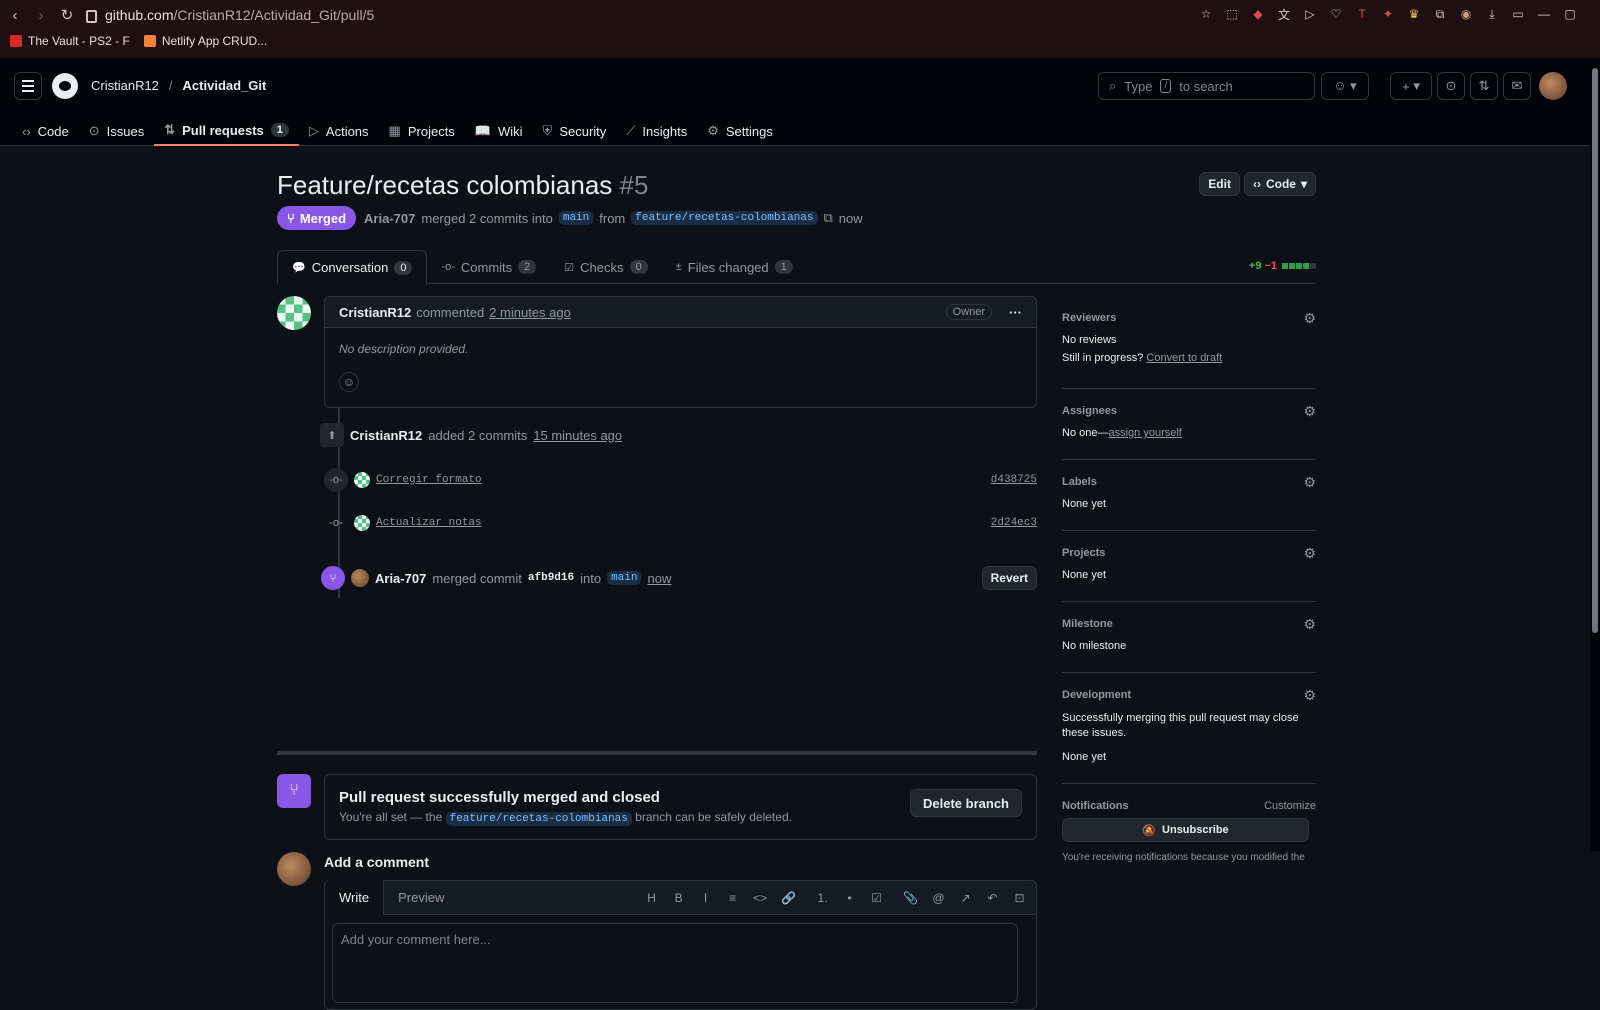  I want to click on translate-icon: 文, so click(1284, 14).